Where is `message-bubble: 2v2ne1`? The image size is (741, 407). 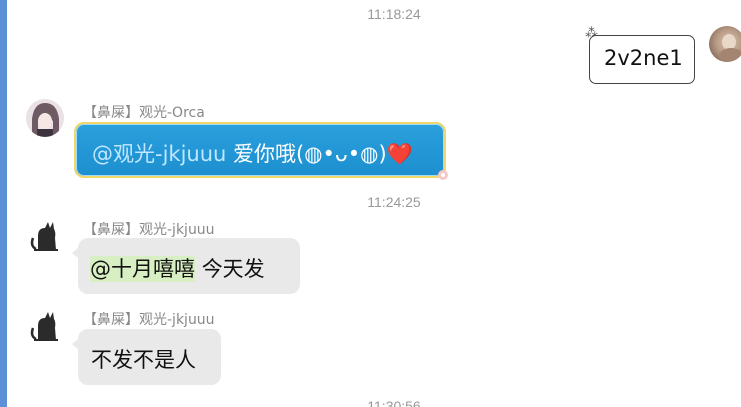 message-bubble: 2v2ne1 is located at coordinates (642, 59).